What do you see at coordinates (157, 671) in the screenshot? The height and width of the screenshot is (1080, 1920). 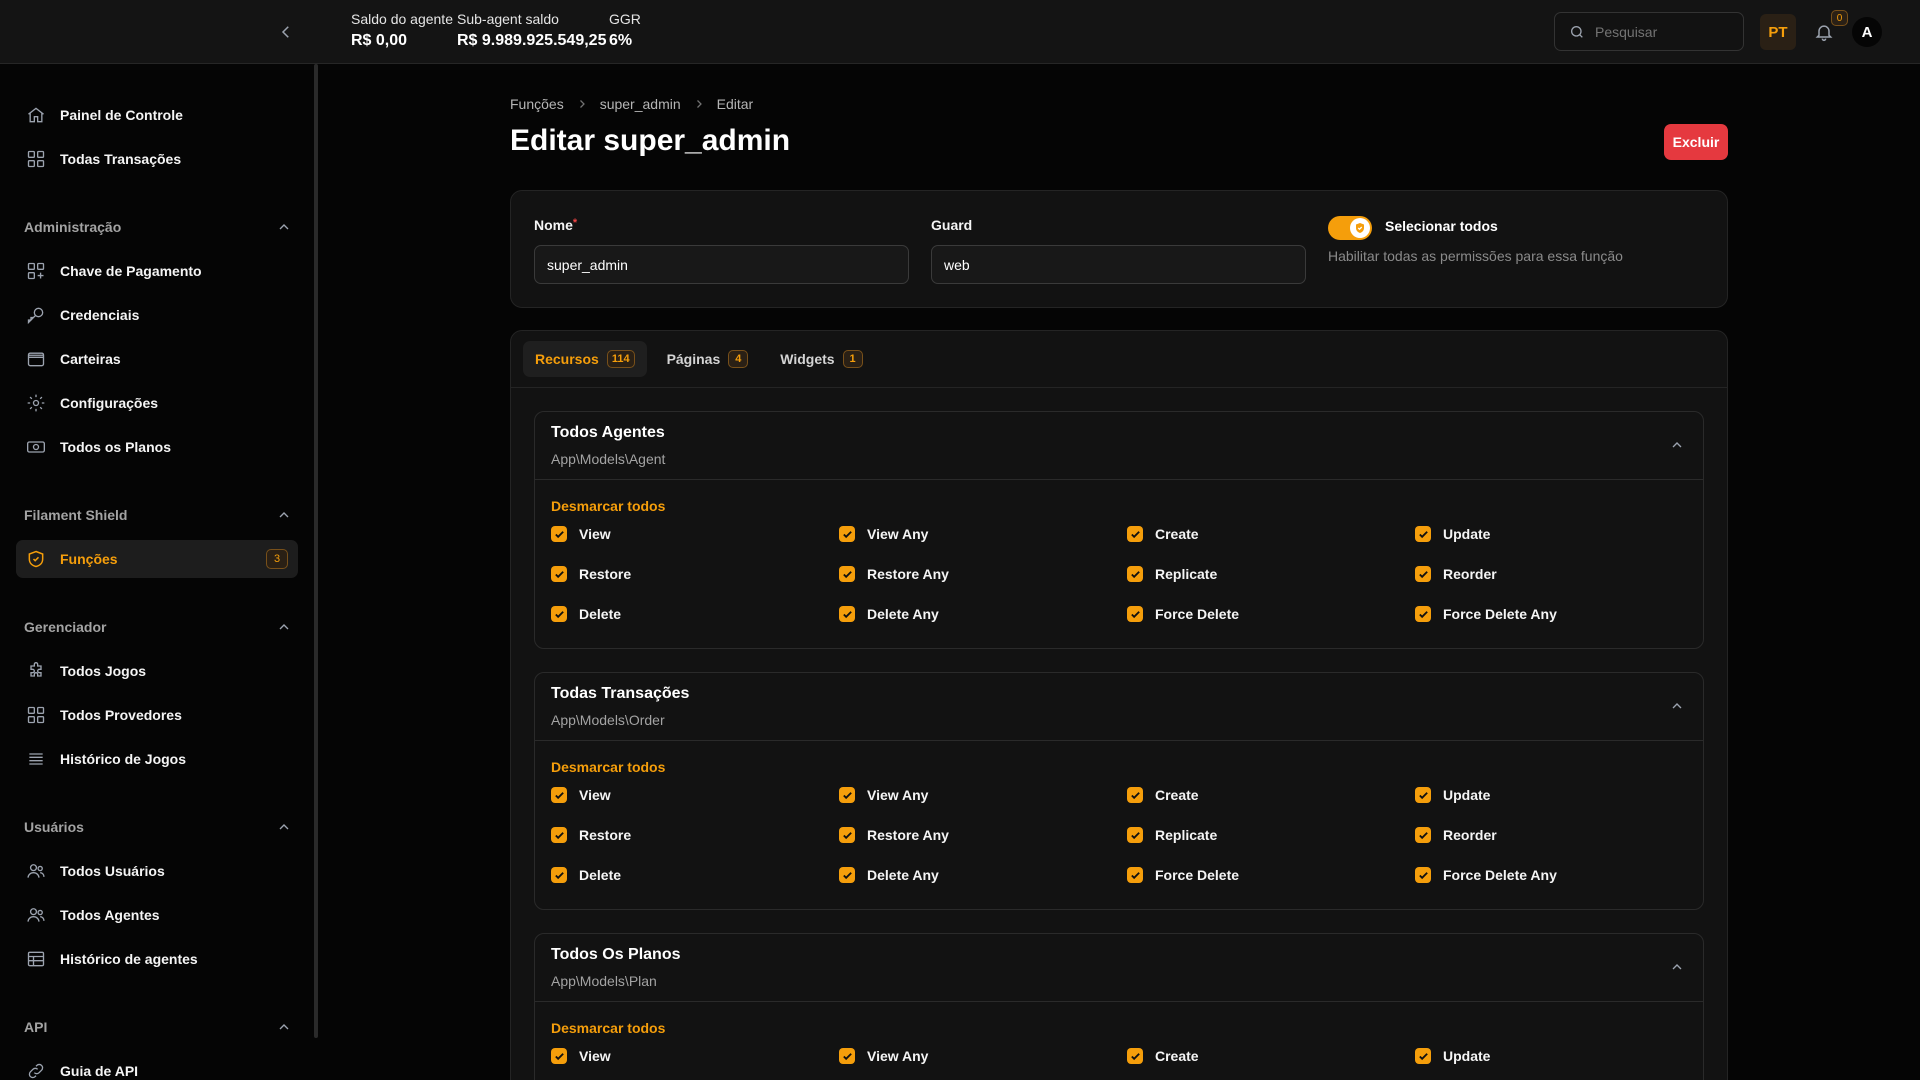 I see `sidebar-item-todos-jogos: Todos Jogos` at bounding box center [157, 671].